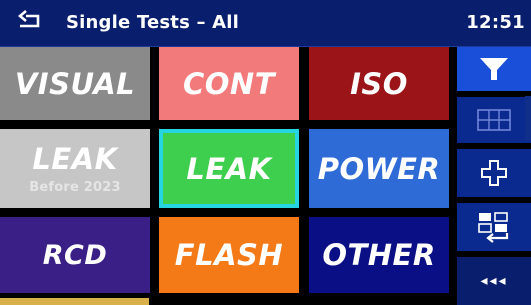 This screenshot has height=305, width=531. I want to click on more-icon: ◂◂◂, so click(494, 281).